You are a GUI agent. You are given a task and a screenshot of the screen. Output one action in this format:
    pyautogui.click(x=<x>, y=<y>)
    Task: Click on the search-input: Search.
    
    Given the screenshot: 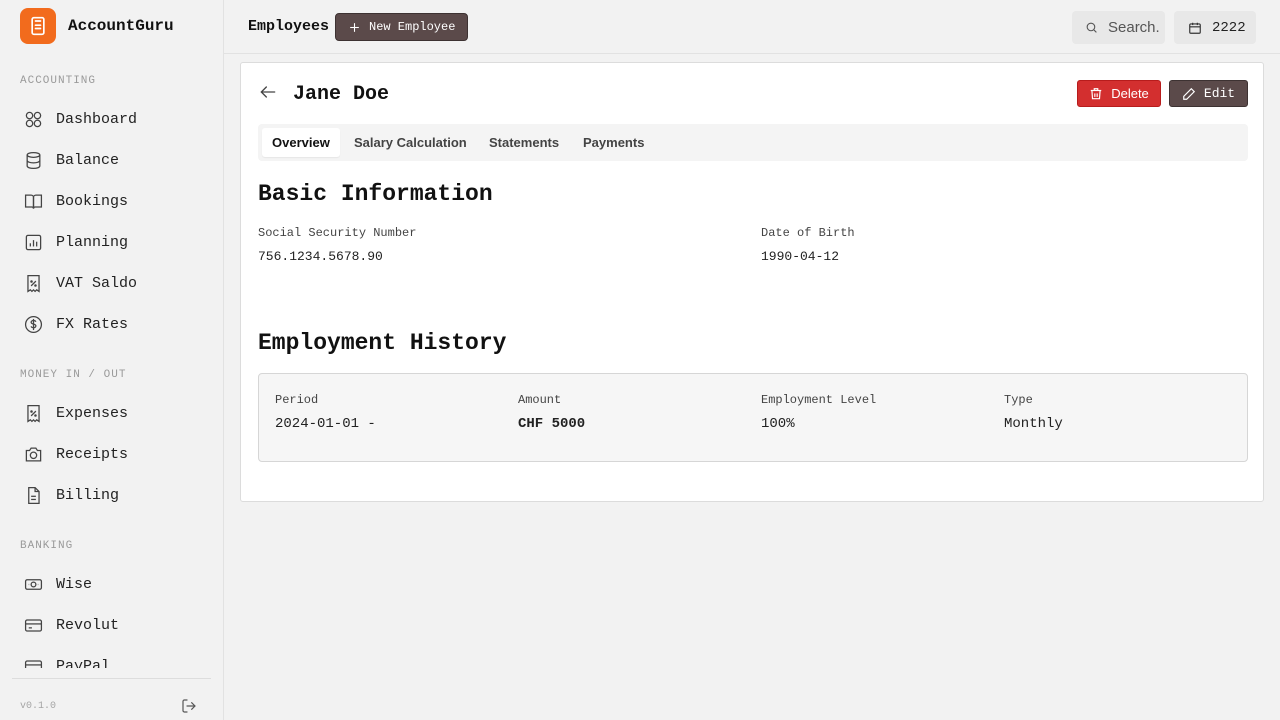 What is the action you would take?
    pyautogui.click(x=1118, y=27)
    